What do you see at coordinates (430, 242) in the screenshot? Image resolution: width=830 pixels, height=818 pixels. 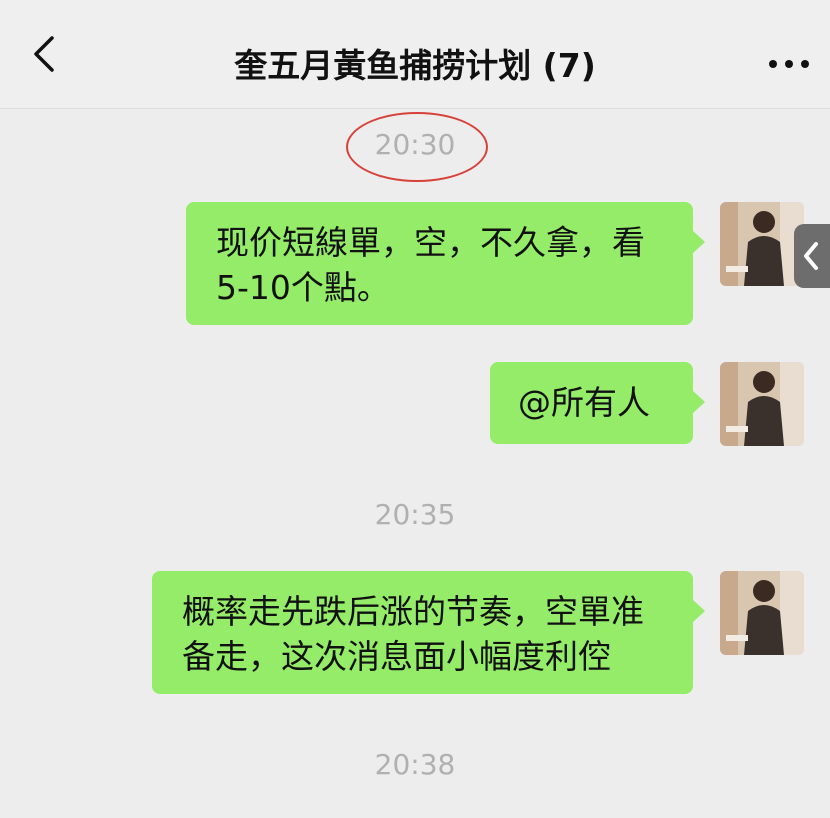 I see `message-1-line-1: 现价短線單，空，不久拿，看` at bounding box center [430, 242].